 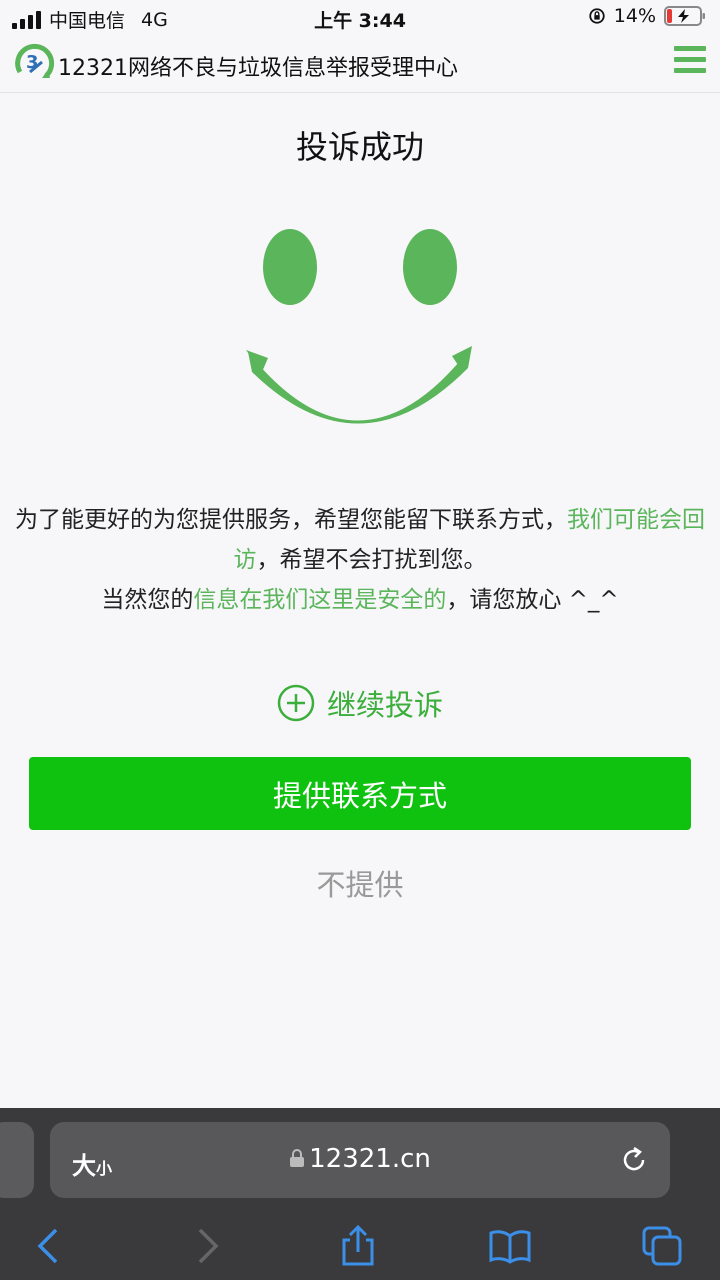 I want to click on status-right: 14%, so click(x=647, y=16).